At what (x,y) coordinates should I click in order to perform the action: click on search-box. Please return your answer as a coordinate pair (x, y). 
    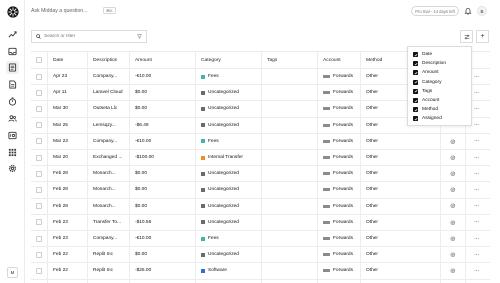
    Looking at the image, I should click on (89, 36).